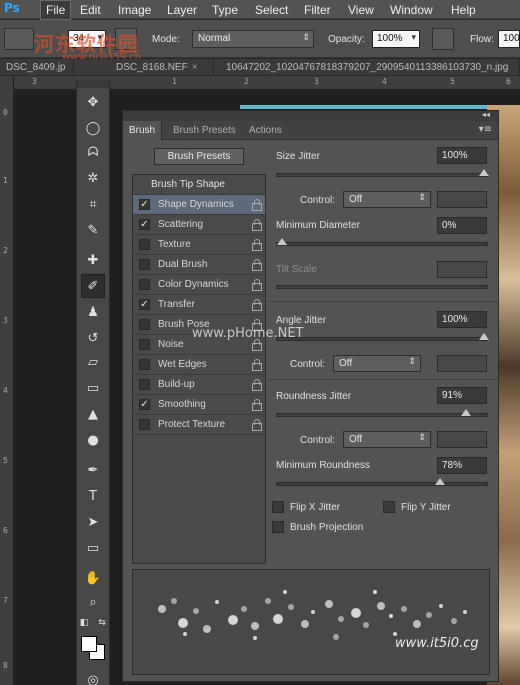  I want to click on brush-setting-item: Protect Texture, so click(199, 425).